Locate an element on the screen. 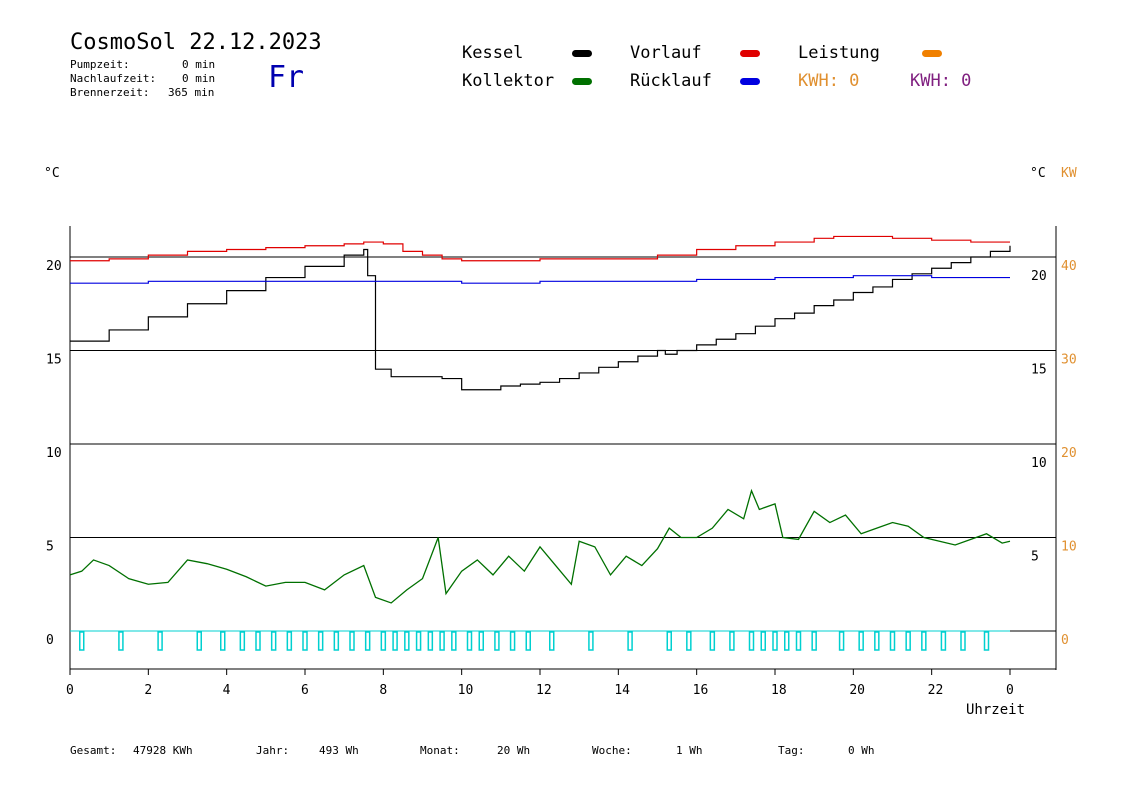 This screenshot has height=812, width=1148. x-tick-label-6: 12 is located at coordinates (544, 690).